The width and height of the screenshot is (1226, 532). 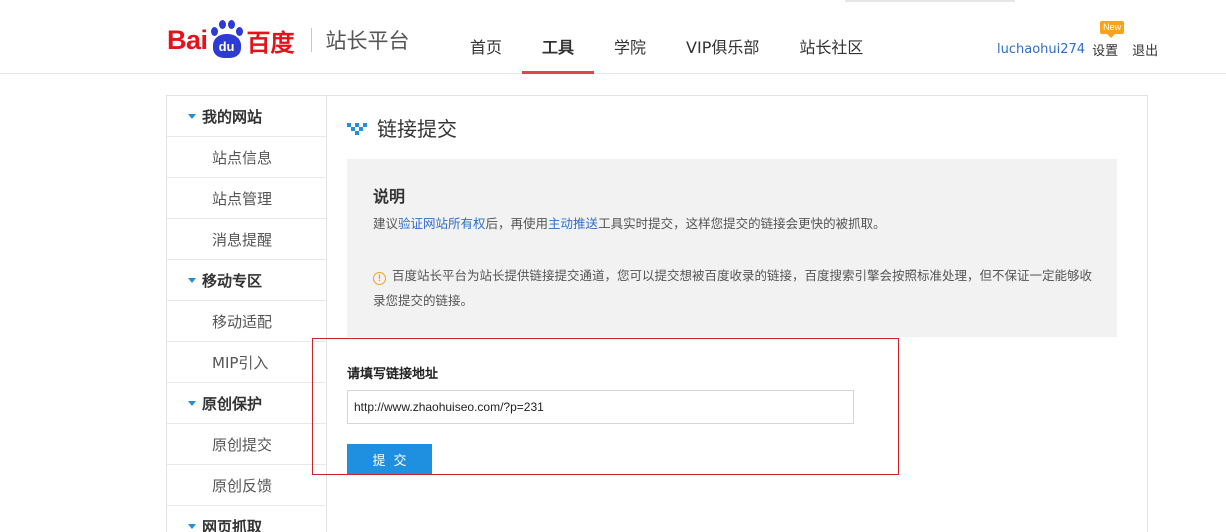 What do you see at coordinates (367, 41) in the screenshot?
I see `platform-subtitle: 站长平台` at bounding box center [367, 41].